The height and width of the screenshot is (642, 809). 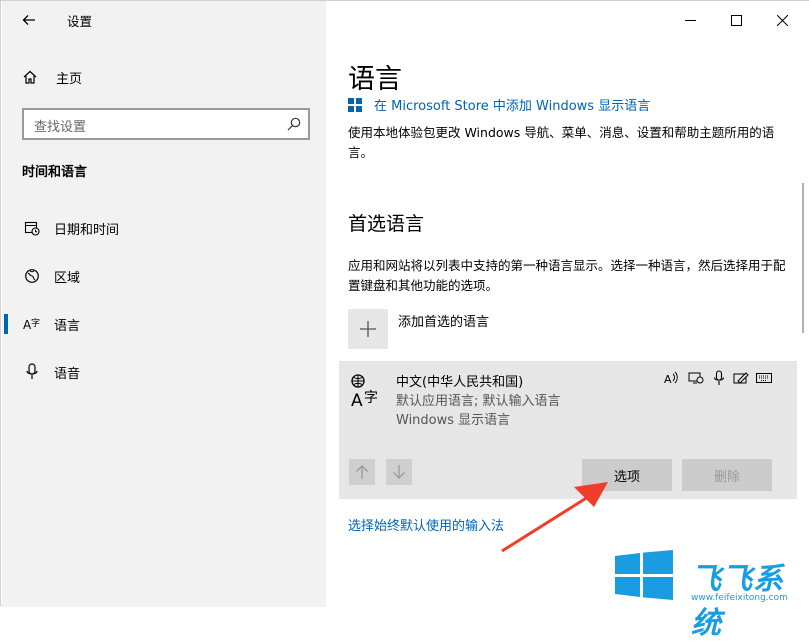 I want to click on sidebar-item-speech: 语音, so click(x=164, y=372).